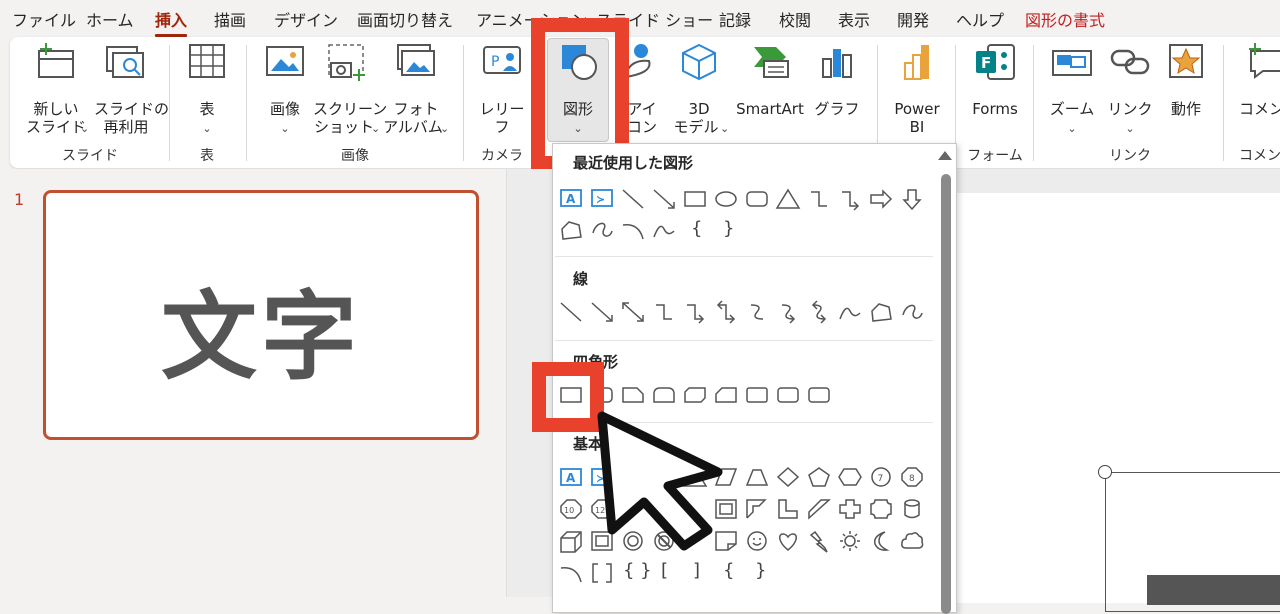  What do you see at coordinates (820, 541) in the screenshot?
I see `lightning-bolt-shape-icon` at bounding box center [820, 541].